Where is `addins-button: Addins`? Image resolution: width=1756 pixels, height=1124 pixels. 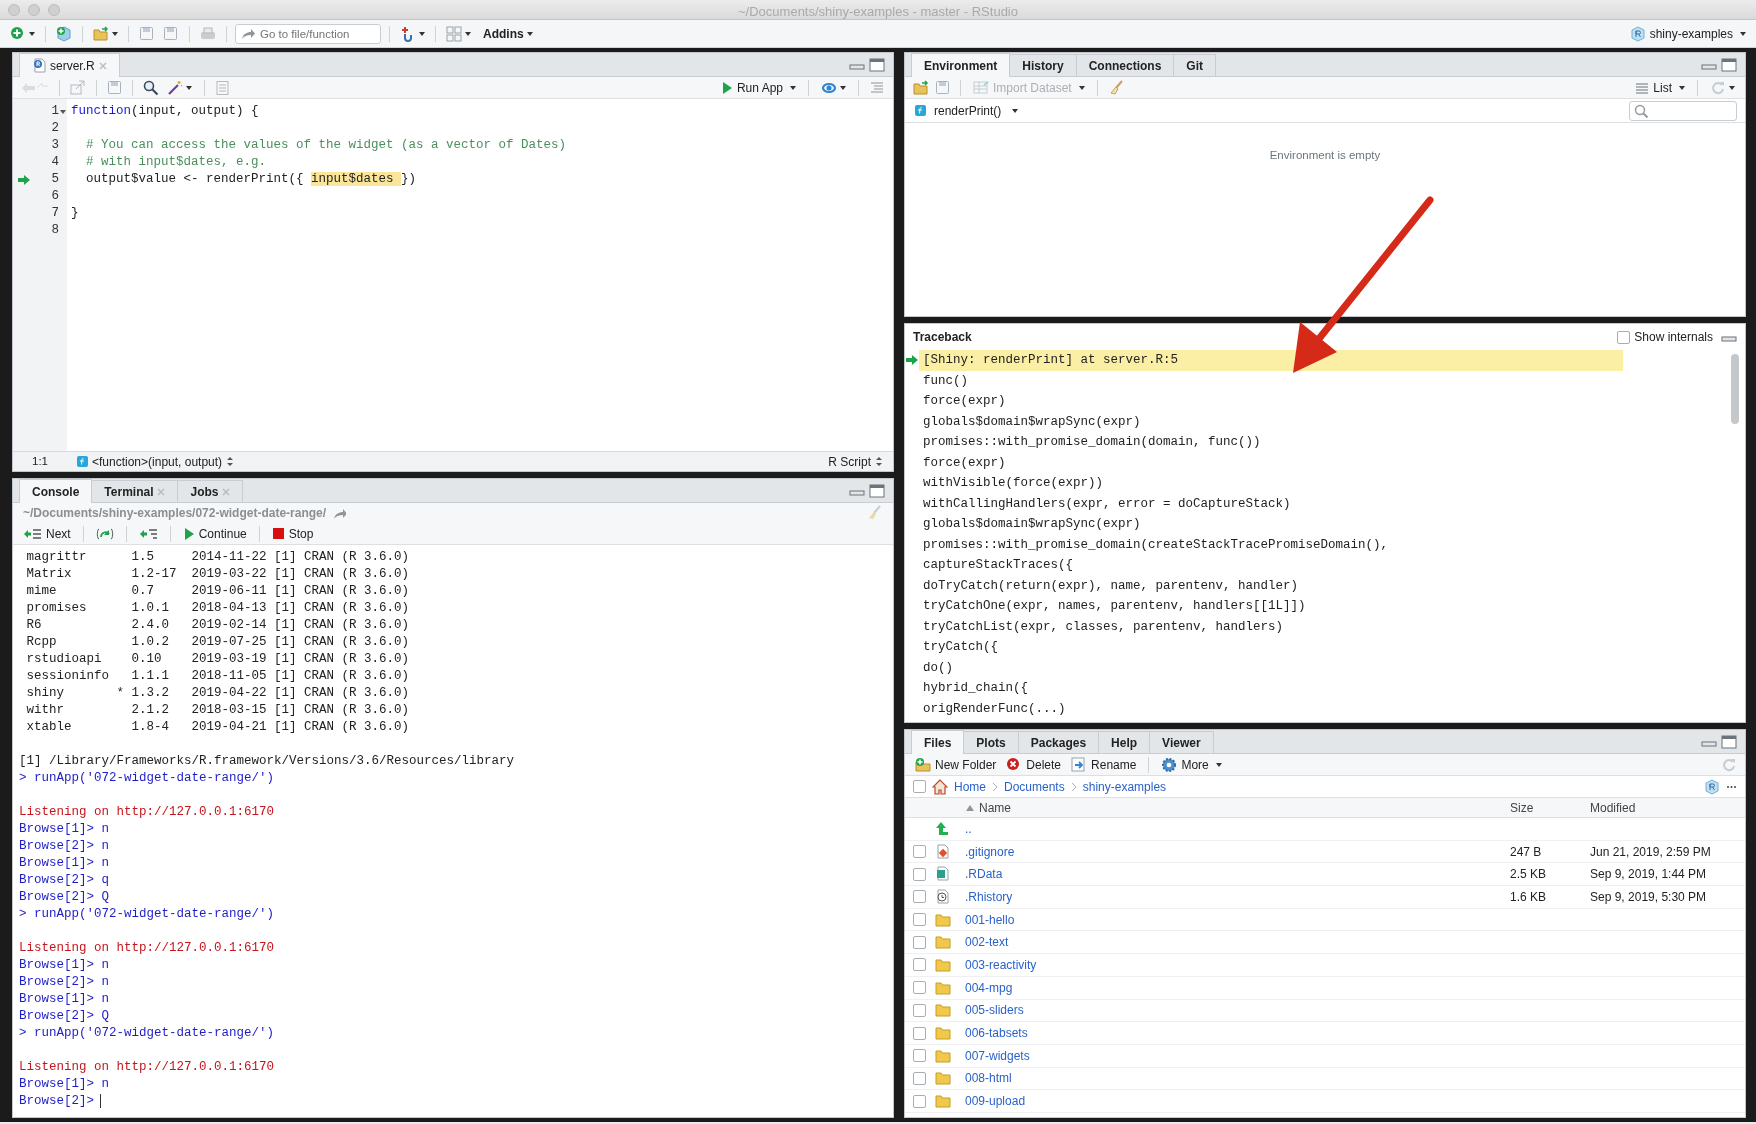 addins-button: Addins is located at coordinates (508, 33).